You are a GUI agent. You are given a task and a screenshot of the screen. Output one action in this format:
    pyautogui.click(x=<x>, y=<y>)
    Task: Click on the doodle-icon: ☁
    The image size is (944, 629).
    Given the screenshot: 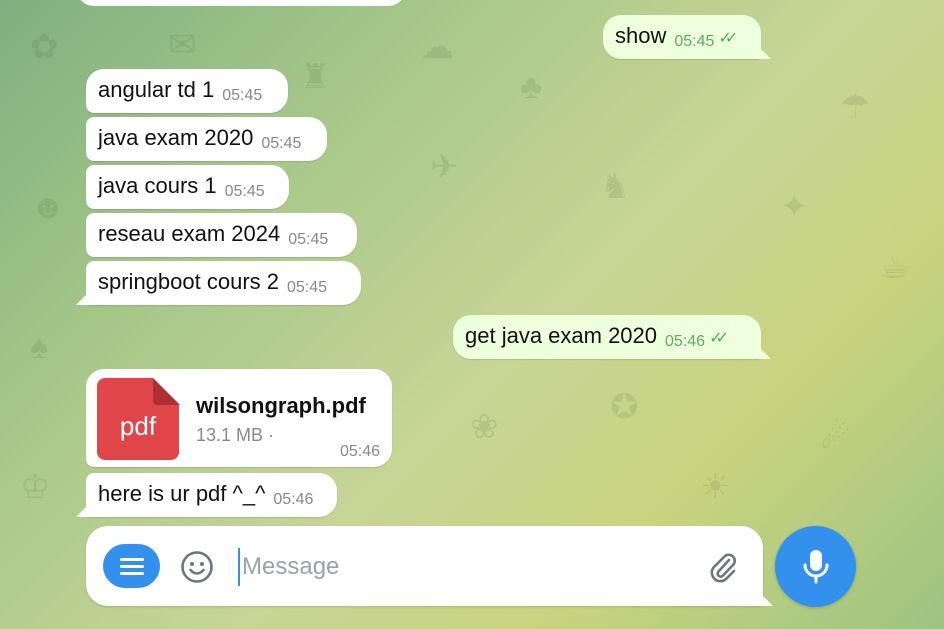 What is the action you would take?
    pyautogui.click(x=437, y=47)
    